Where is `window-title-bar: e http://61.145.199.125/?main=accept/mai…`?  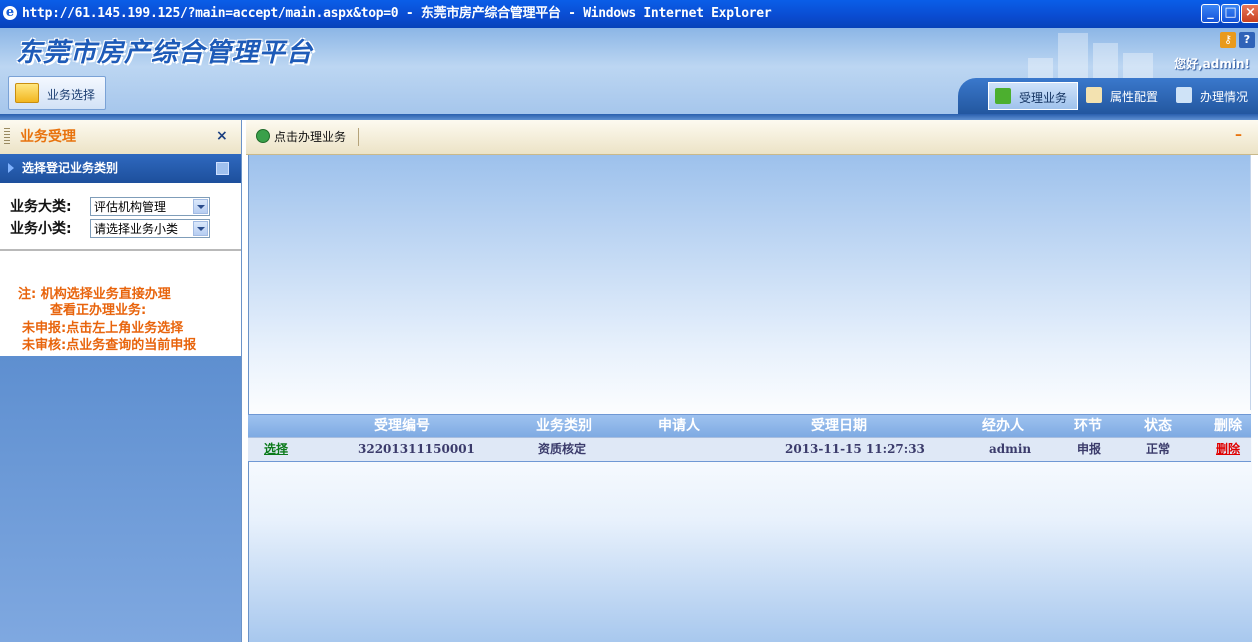 window-title-bar: e http://61.145.199.125/?main=accept/mai… is located at coordinates (629, 14).